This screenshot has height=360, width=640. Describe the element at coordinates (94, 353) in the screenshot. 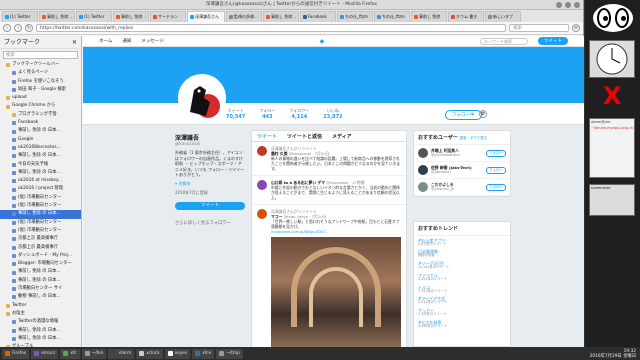

I see `taskbar-item: ~/bin` at that location.